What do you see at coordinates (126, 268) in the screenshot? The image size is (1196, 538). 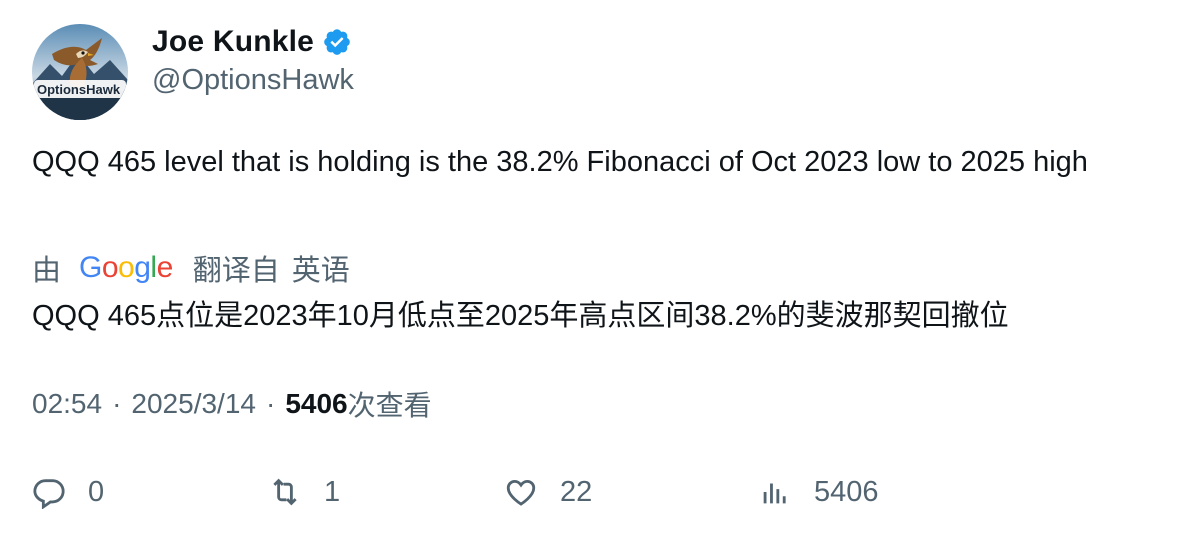 I see `google-logo: Google` at bounding box center [126, 268].